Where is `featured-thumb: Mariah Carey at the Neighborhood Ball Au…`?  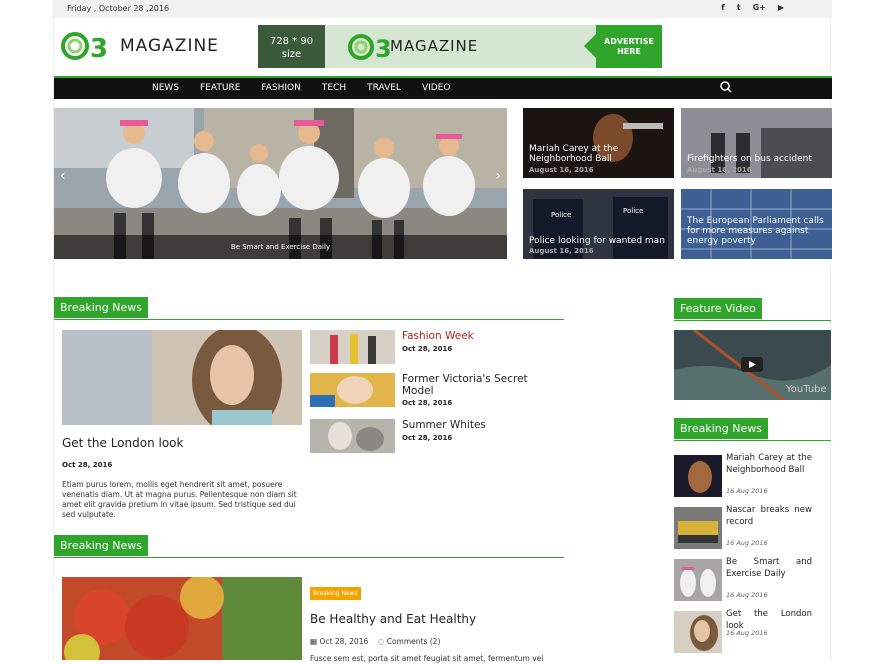 featured-thumb: Mariah Carey at the Neighborhood Ball Au… is located at coordinates (598, 143).